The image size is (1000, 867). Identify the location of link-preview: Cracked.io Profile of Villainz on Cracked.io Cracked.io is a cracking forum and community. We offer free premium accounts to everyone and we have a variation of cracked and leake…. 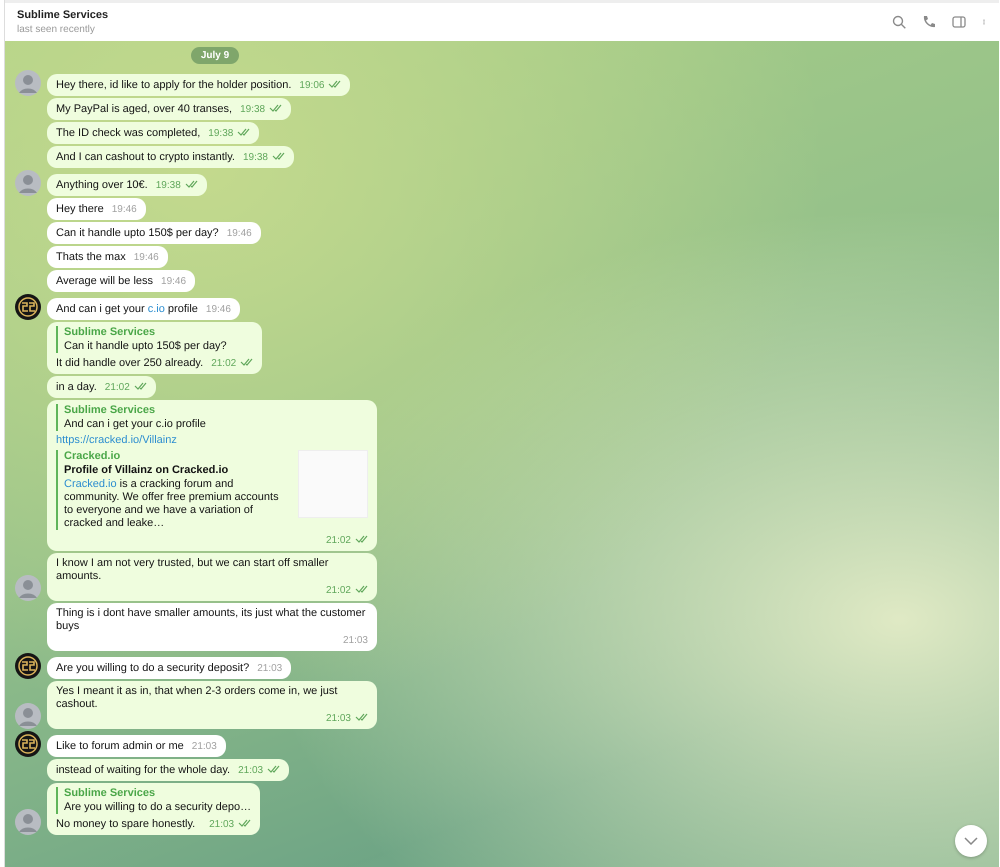
(212, 490).